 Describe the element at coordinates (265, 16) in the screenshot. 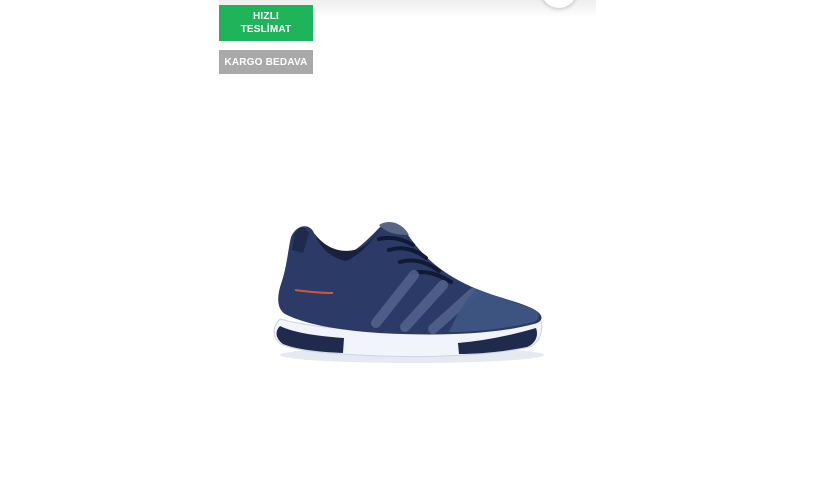

I see `fast-delivery-line1: HIZLI` at that location.